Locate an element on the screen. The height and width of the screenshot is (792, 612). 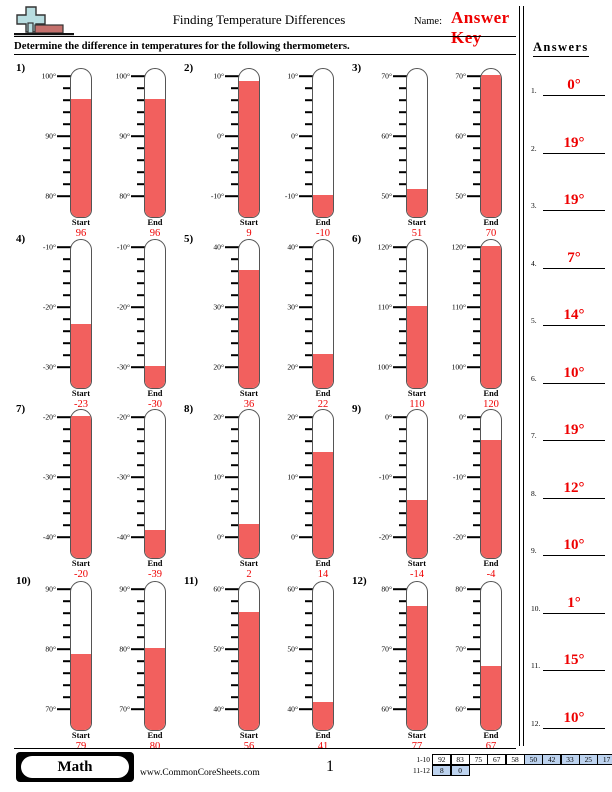
problem-item: 12) 80° 70° 60° Start 77 80° 70° 60° End 67 is located at coordinates (434, 662).